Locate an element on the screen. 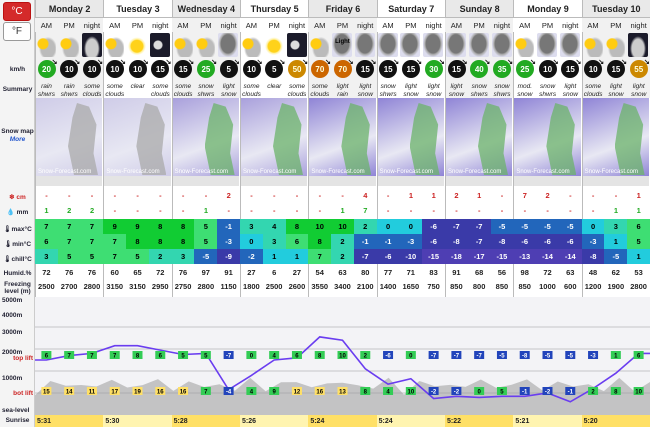 Image resolution: width=650 pixels, height=427 pixels. max-temp: 10 is located at coordinates (342, 226).